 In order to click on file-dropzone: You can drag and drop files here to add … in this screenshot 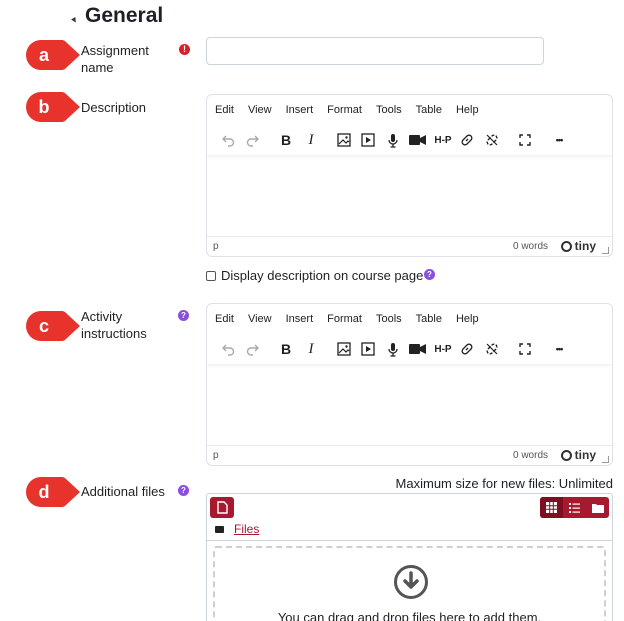, I will do `click(409, 583)`.